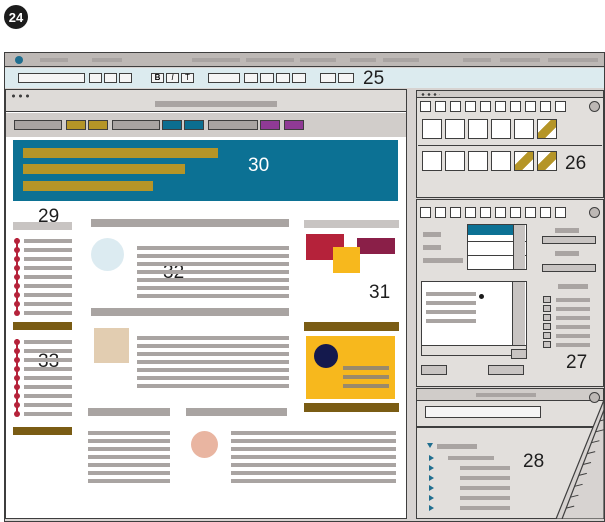 Image resolution: width=605 pixels, height=522 pixels. What do you see at coordinates (576, 163) in the screenshot?
I see `callout-26: 26` at bounding box center [576, 163].